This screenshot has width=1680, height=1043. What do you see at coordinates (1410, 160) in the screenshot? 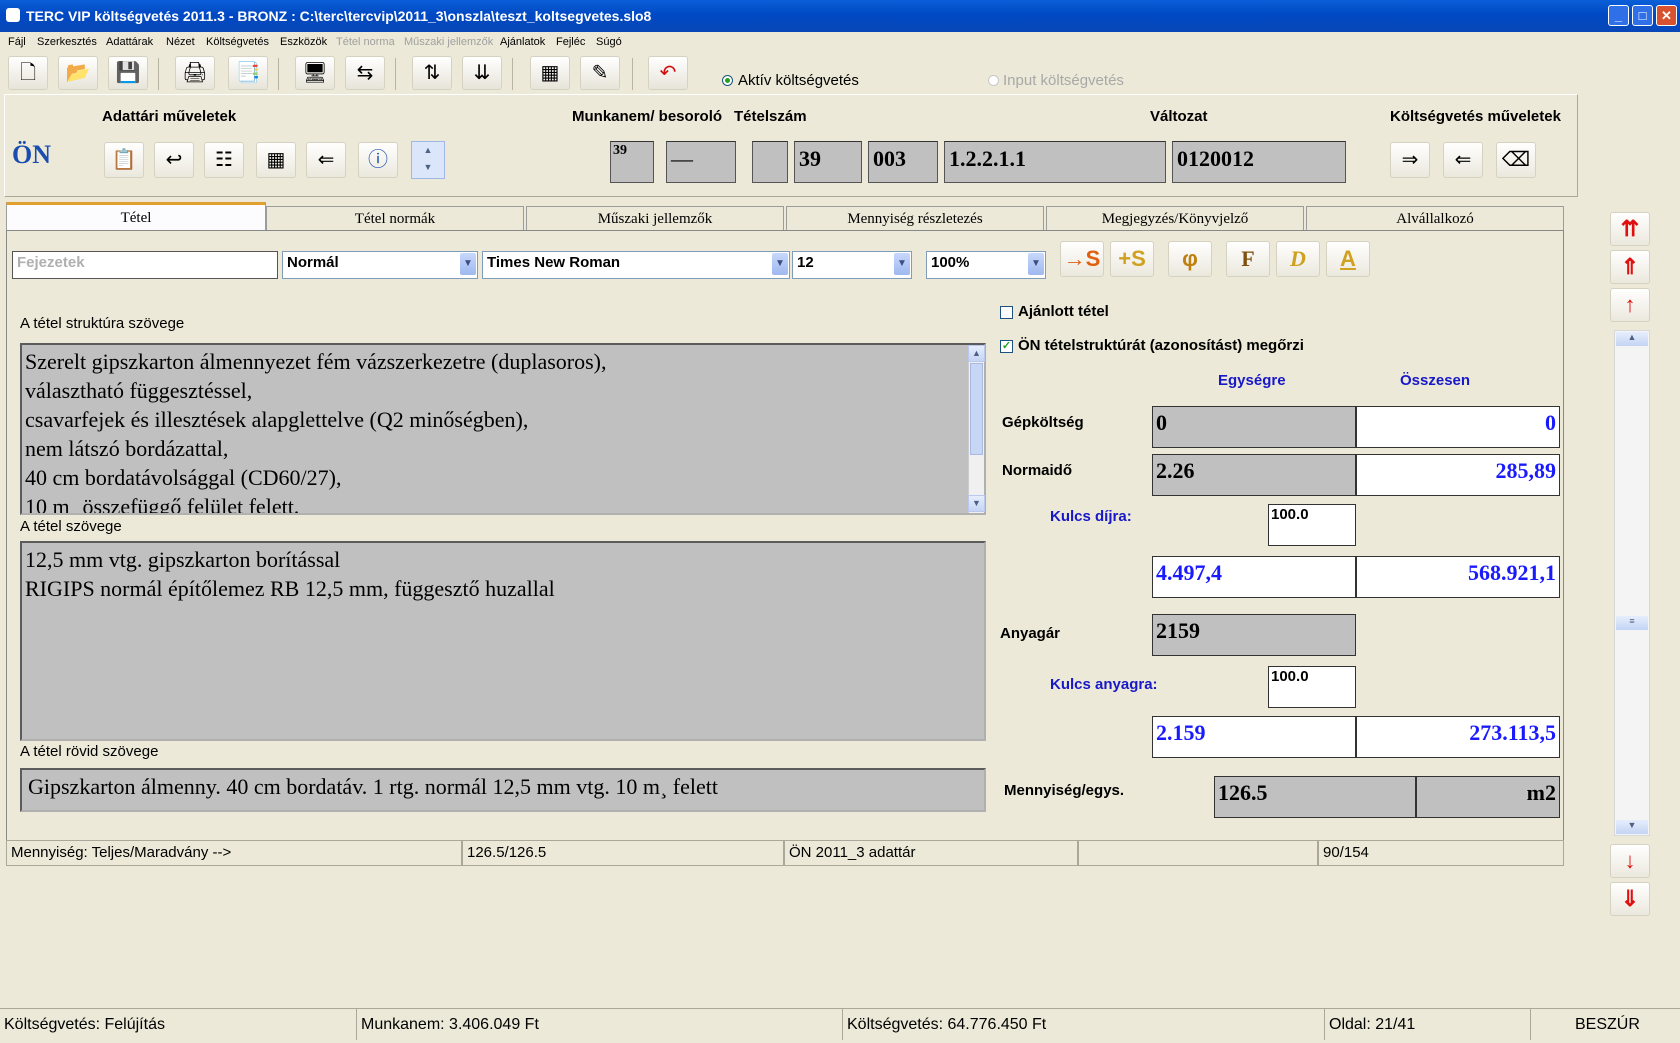
I see `budget-insert-icon: ⇒` at bounding box center [1410, 160].